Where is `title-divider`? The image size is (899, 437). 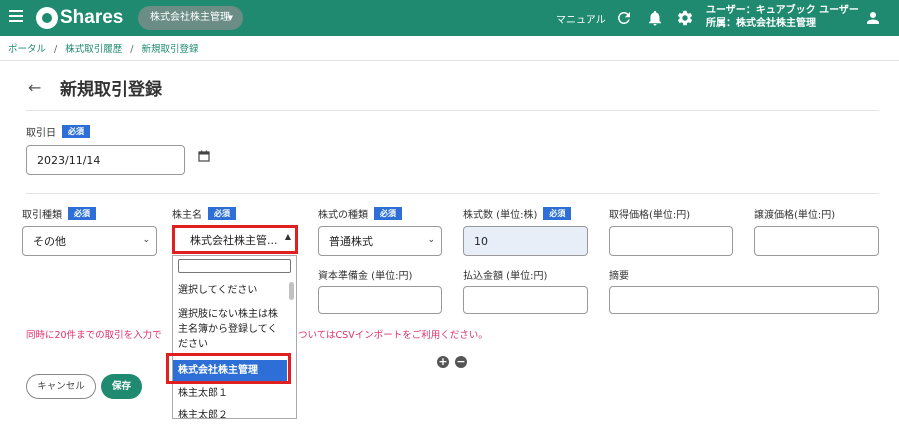
title-divider is located at coordinates (452, 110).